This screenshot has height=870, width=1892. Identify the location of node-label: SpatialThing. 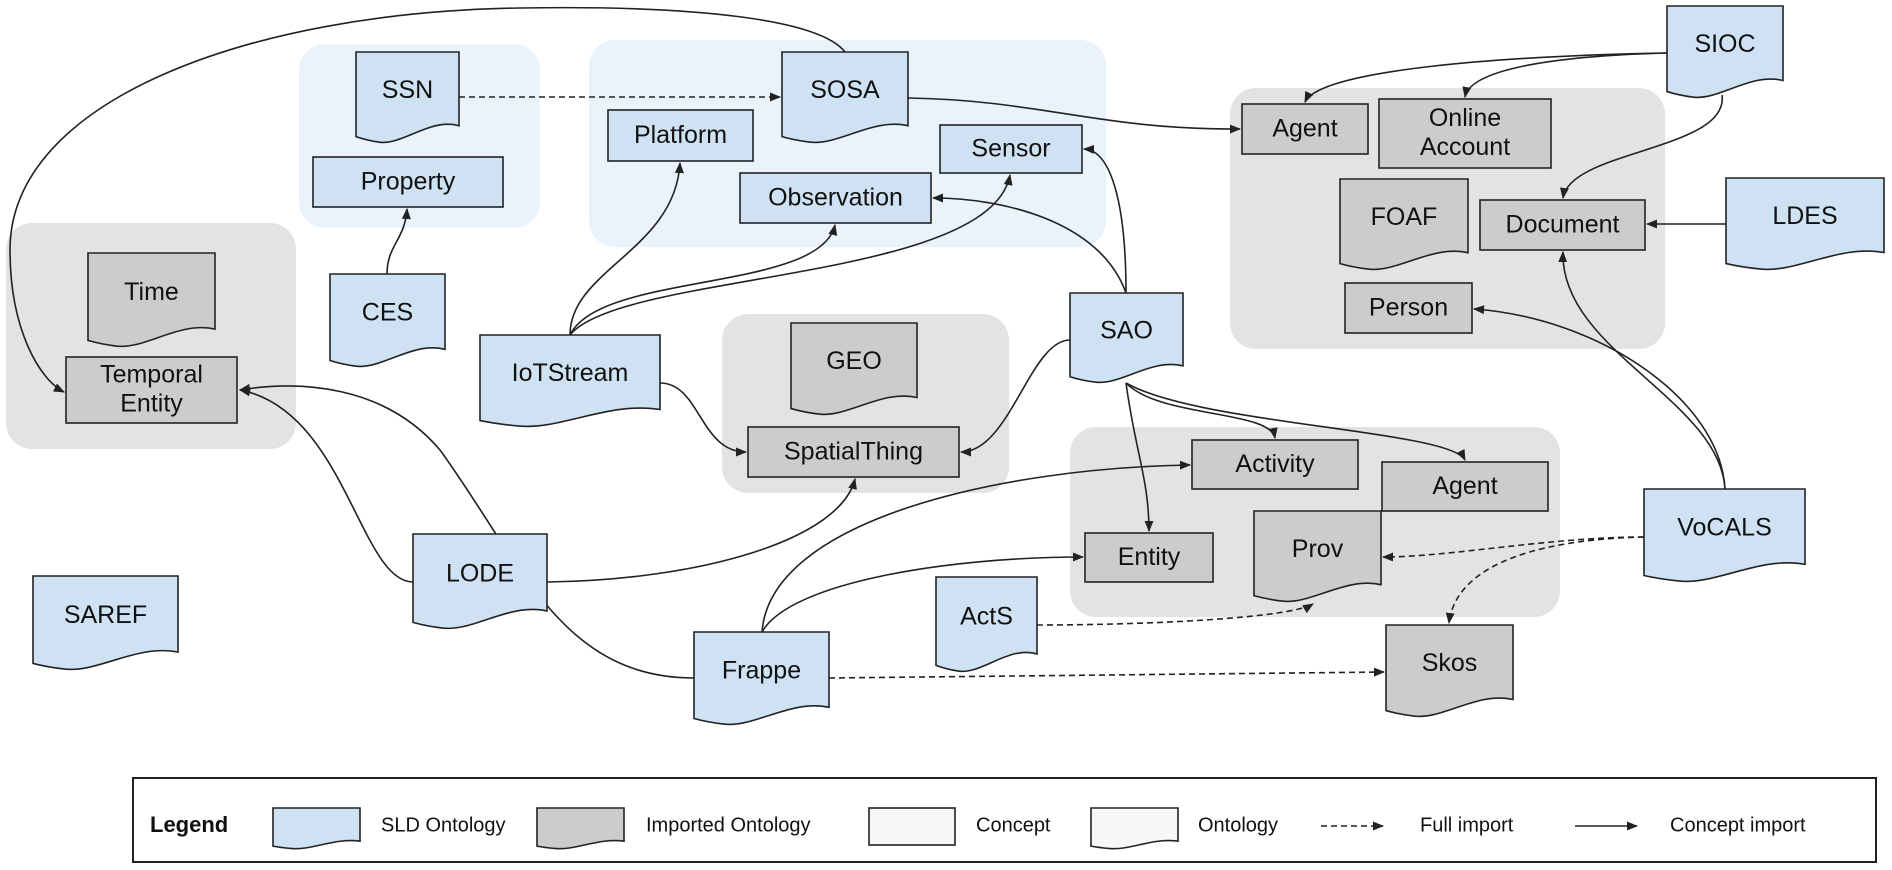
(853, 452).